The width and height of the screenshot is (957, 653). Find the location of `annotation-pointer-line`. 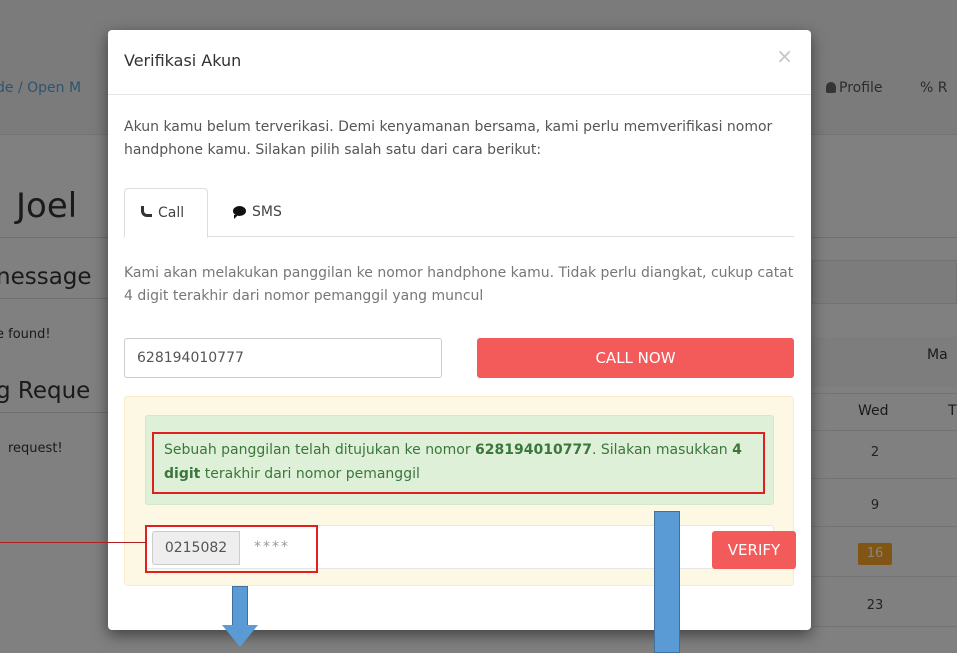

annotation-pointer-line is located at coordinates (73, 542).